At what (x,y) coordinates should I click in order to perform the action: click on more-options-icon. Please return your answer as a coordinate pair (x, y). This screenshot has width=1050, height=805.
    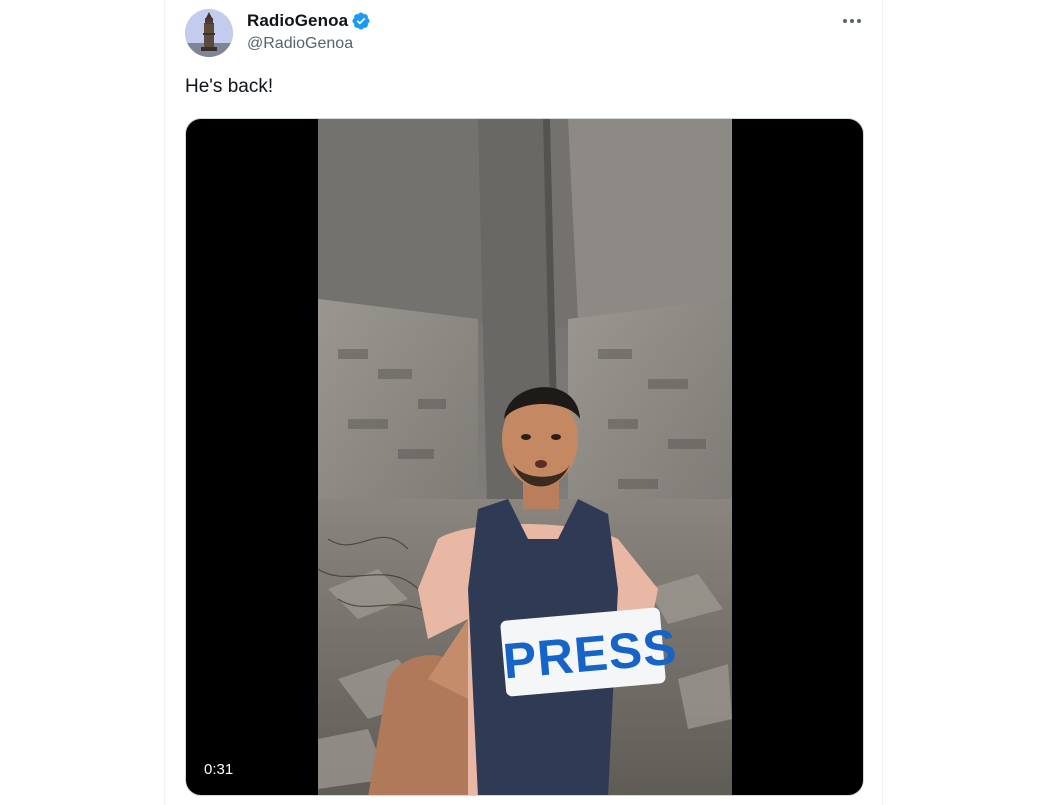
    Looking at the image, I should click on (852, 21).